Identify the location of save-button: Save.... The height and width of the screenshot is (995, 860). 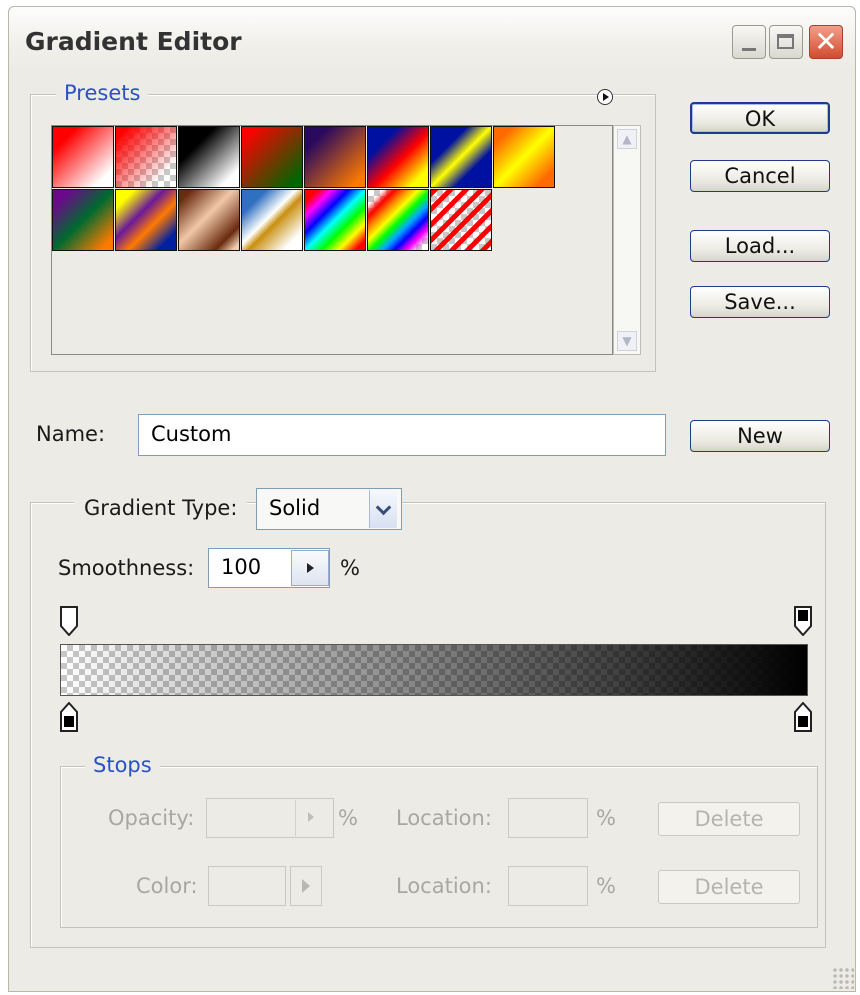
(760, 302).